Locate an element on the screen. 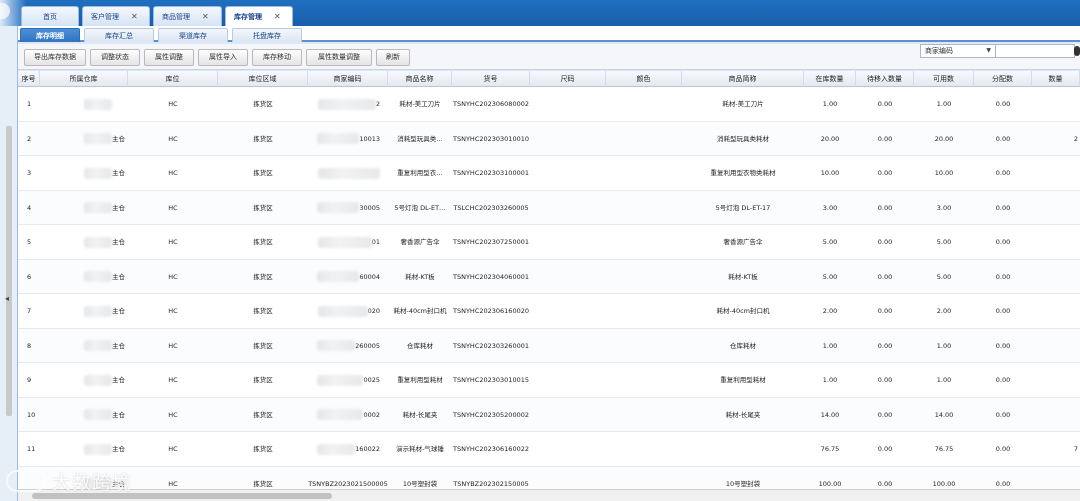 The image size is (1080, 501). cell-sku: TSNYHC202305200002 is located at coordinates (491, 414).